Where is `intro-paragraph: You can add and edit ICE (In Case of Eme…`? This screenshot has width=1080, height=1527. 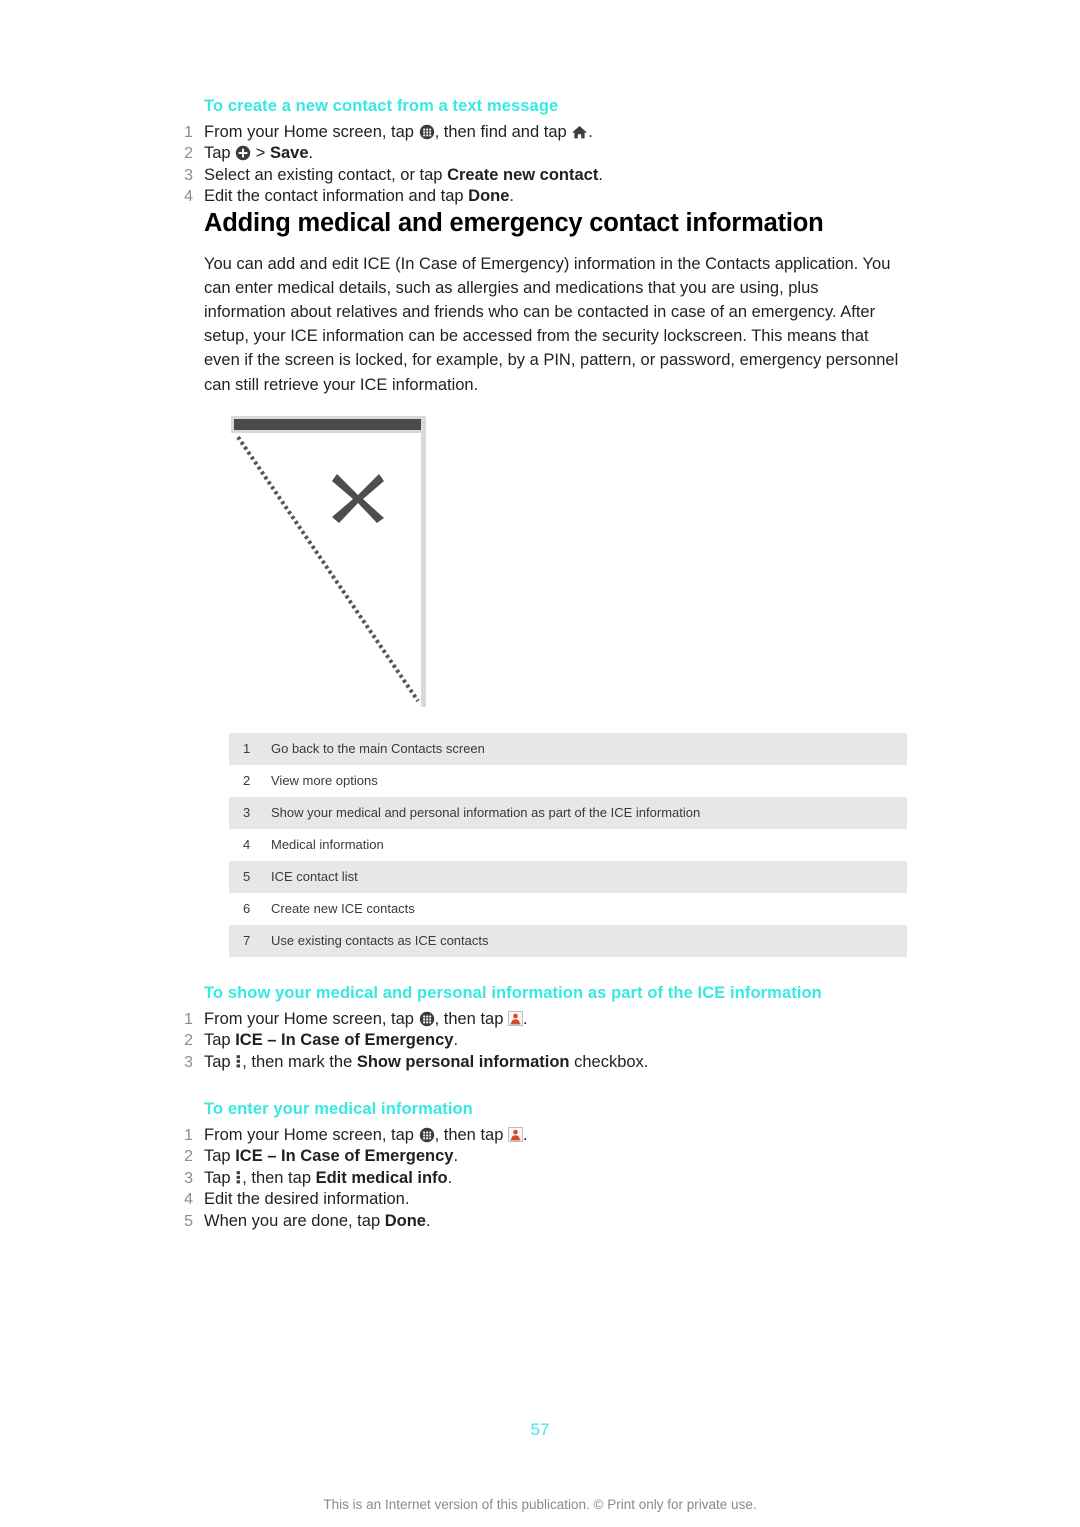
intro-paragraph: You can add and edit ICE (In Case of Eme… is located at coordinates (551, 324).